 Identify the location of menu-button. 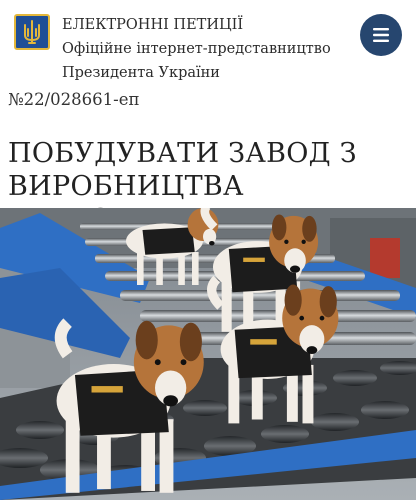
(381, 35).